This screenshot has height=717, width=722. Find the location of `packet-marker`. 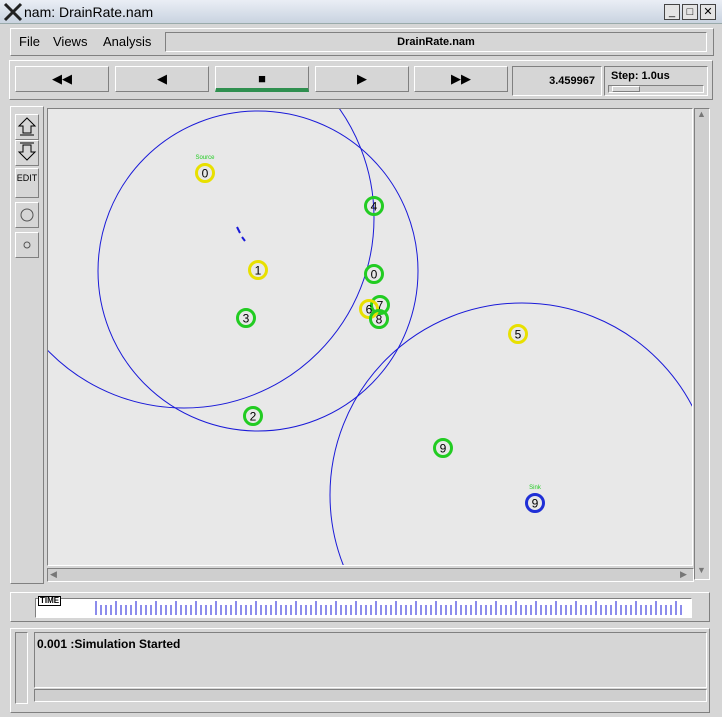

packet-marker is located at coordinates (241, 234).